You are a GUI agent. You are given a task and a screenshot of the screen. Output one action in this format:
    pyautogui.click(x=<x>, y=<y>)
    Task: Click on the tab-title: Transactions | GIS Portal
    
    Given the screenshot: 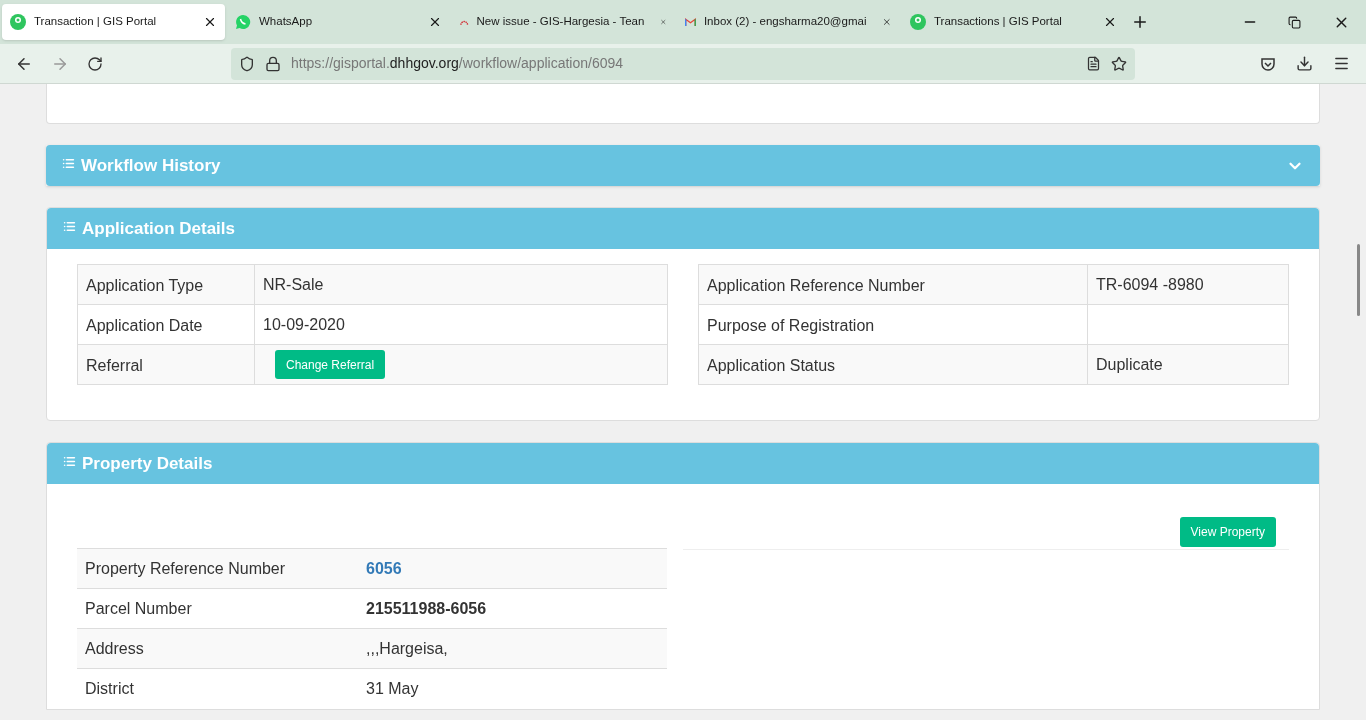 What is the action you would take?
    pyautogui.click(x=998, y=22)
    